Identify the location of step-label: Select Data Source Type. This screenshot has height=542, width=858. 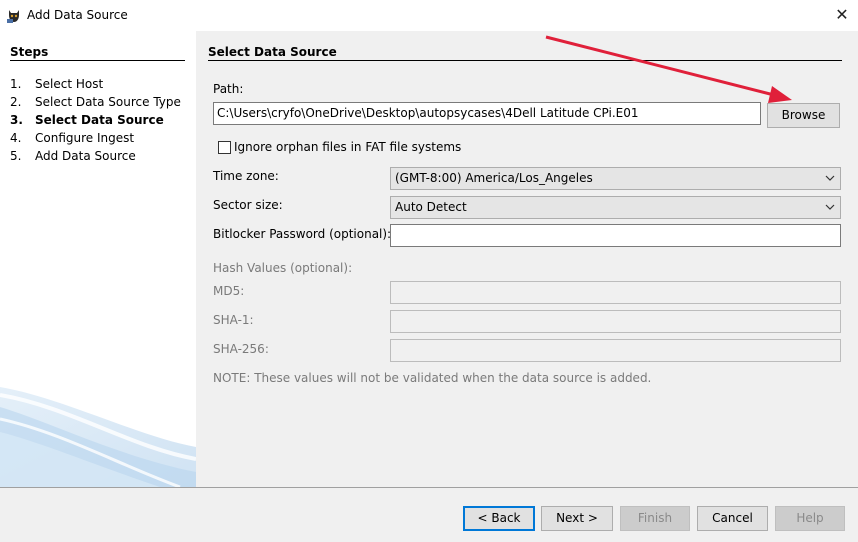
(108, 102).